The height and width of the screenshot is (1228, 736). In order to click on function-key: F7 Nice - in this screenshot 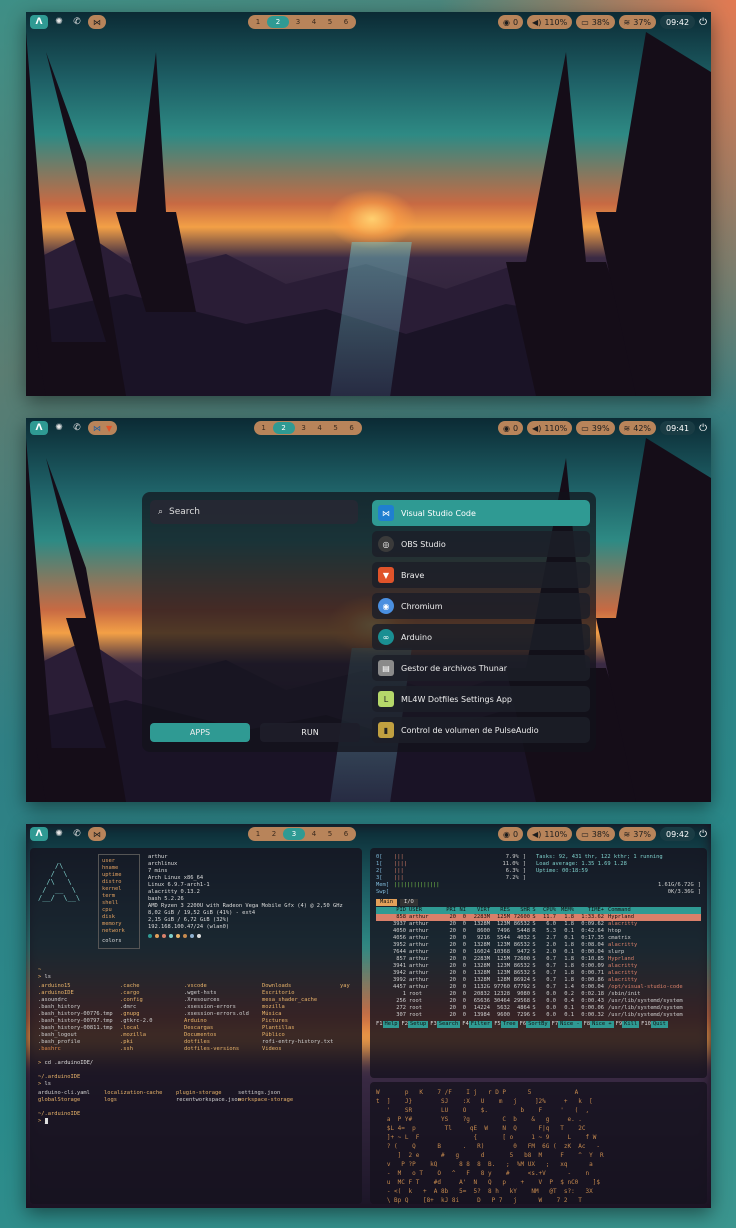, I will do `click(567, 1024)`.